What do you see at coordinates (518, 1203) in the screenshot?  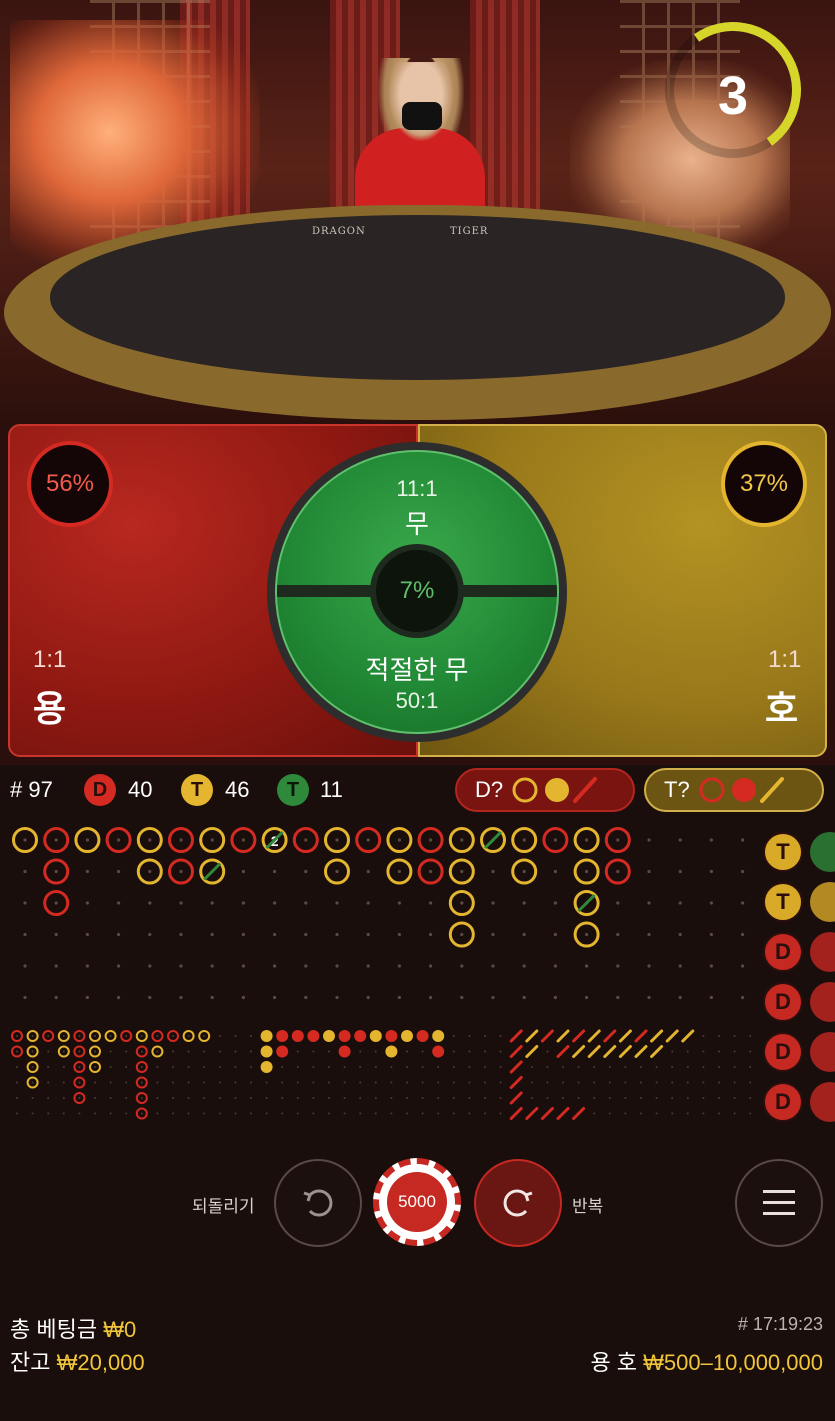 I see `repeat-button` at bounding box center [518, 1203].